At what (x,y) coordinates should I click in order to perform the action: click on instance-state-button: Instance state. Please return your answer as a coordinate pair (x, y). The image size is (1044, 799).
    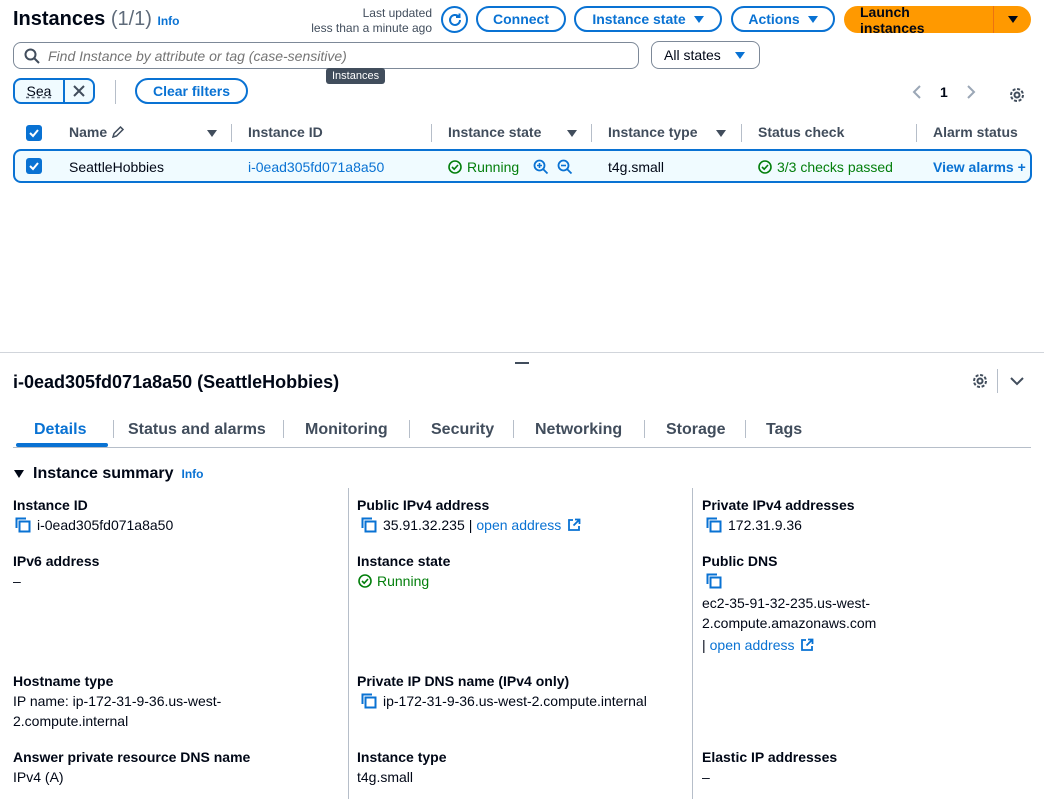
    Looking at the image, I should click on (648, 19).